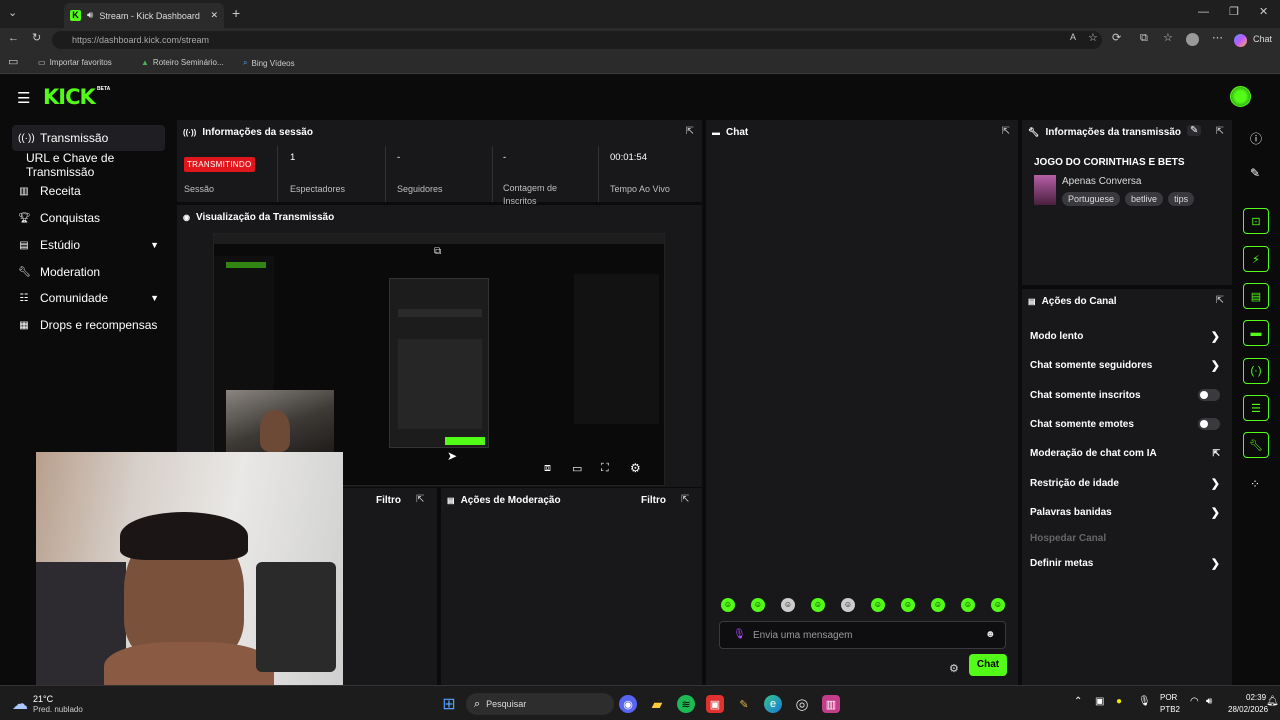 The height and width of the screenshot is (720, 1280). Describe the element at coordinates (577, 468) in the screenshot. I see `theater-icon: ▭` at that location.